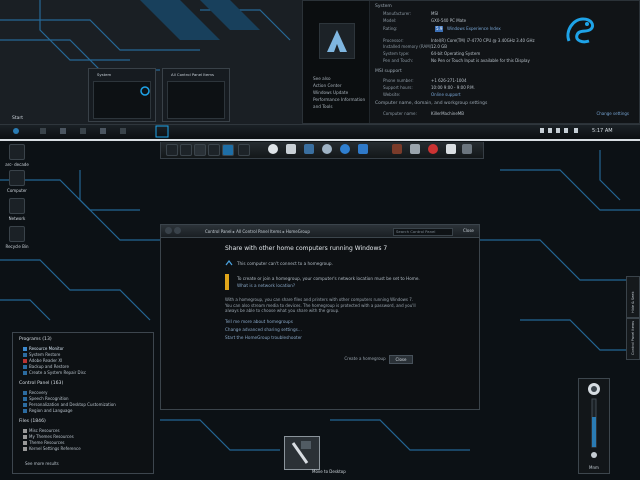 The image size is (640, 480). What do you see at coordinates (383, 6) in the screenshot?
I see `system-section-header: System` at bounding box center [383, 6].